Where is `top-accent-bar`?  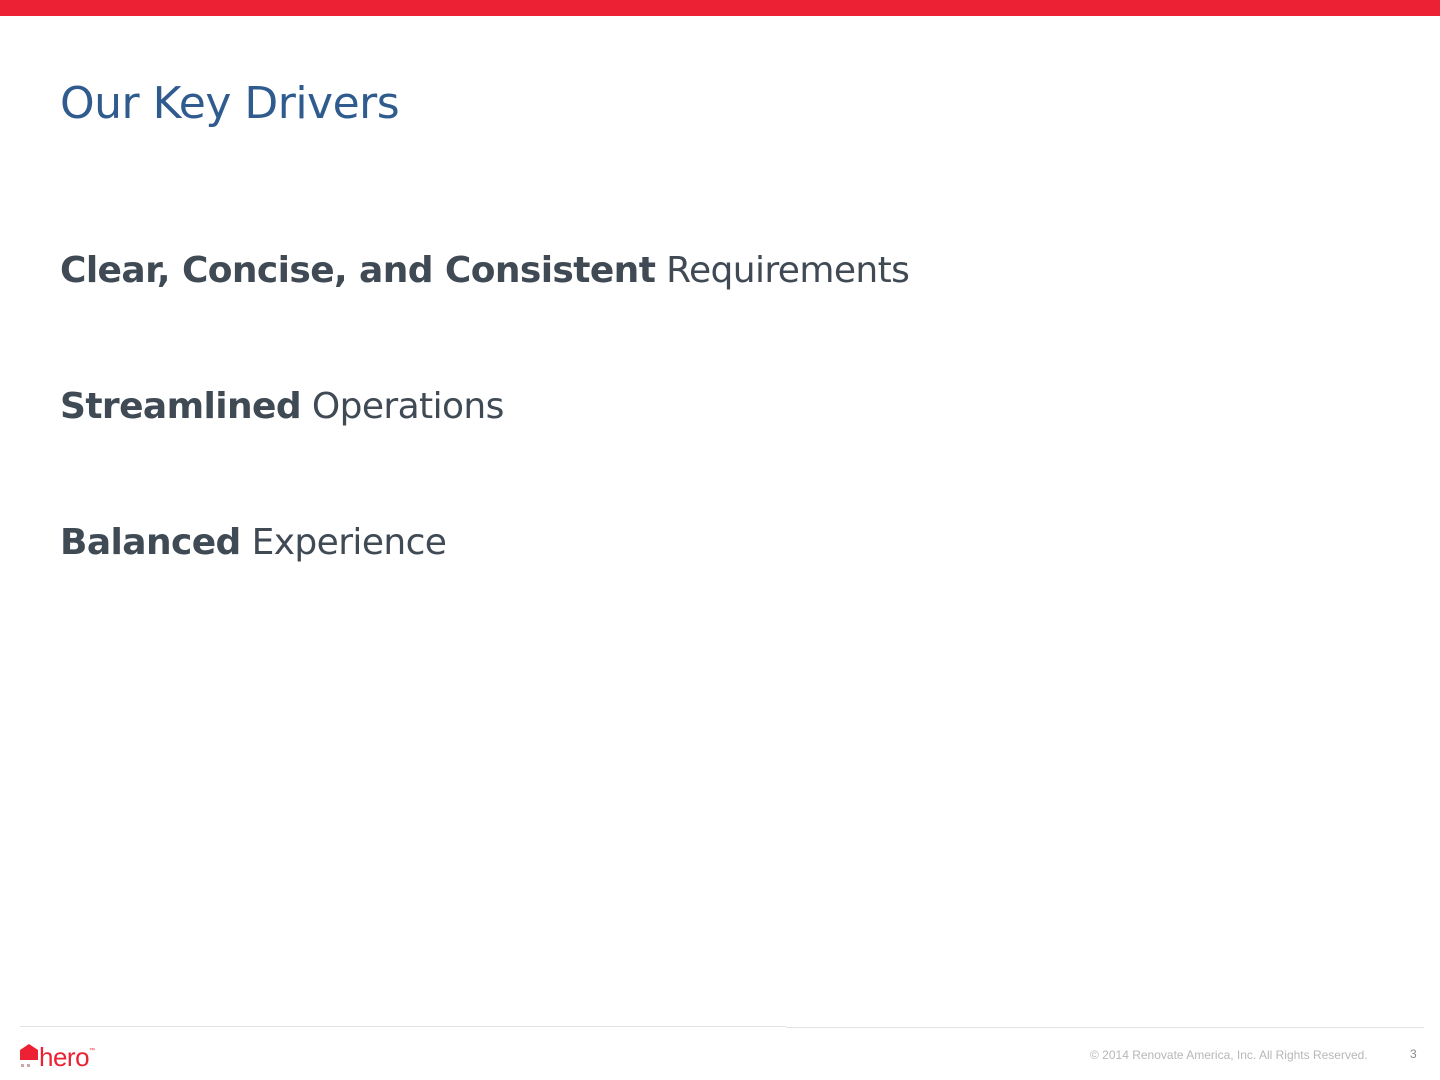
top-accent-bar is located at coordinates (720, 8).